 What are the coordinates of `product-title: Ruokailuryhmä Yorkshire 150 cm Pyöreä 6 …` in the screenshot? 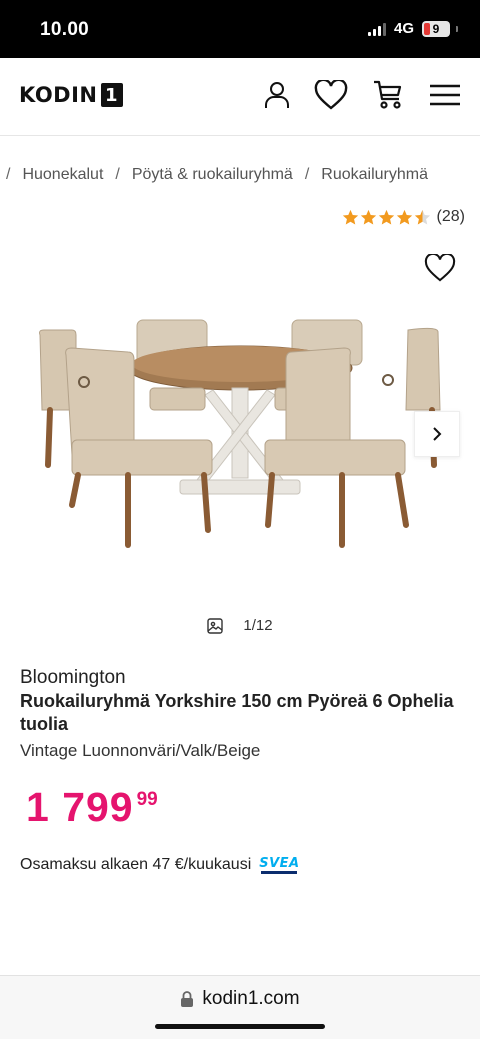 It's located at (237, 712).